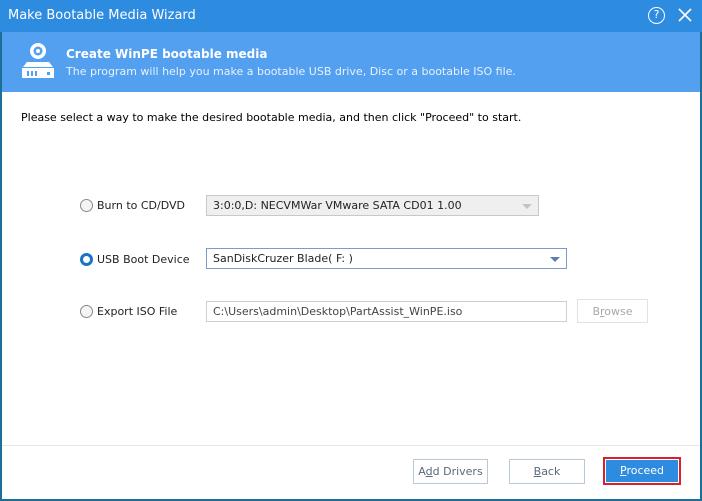 This screenshot has height=501, width=702. I want to click on radio-label: USB Boot Device, so click(143, 259).